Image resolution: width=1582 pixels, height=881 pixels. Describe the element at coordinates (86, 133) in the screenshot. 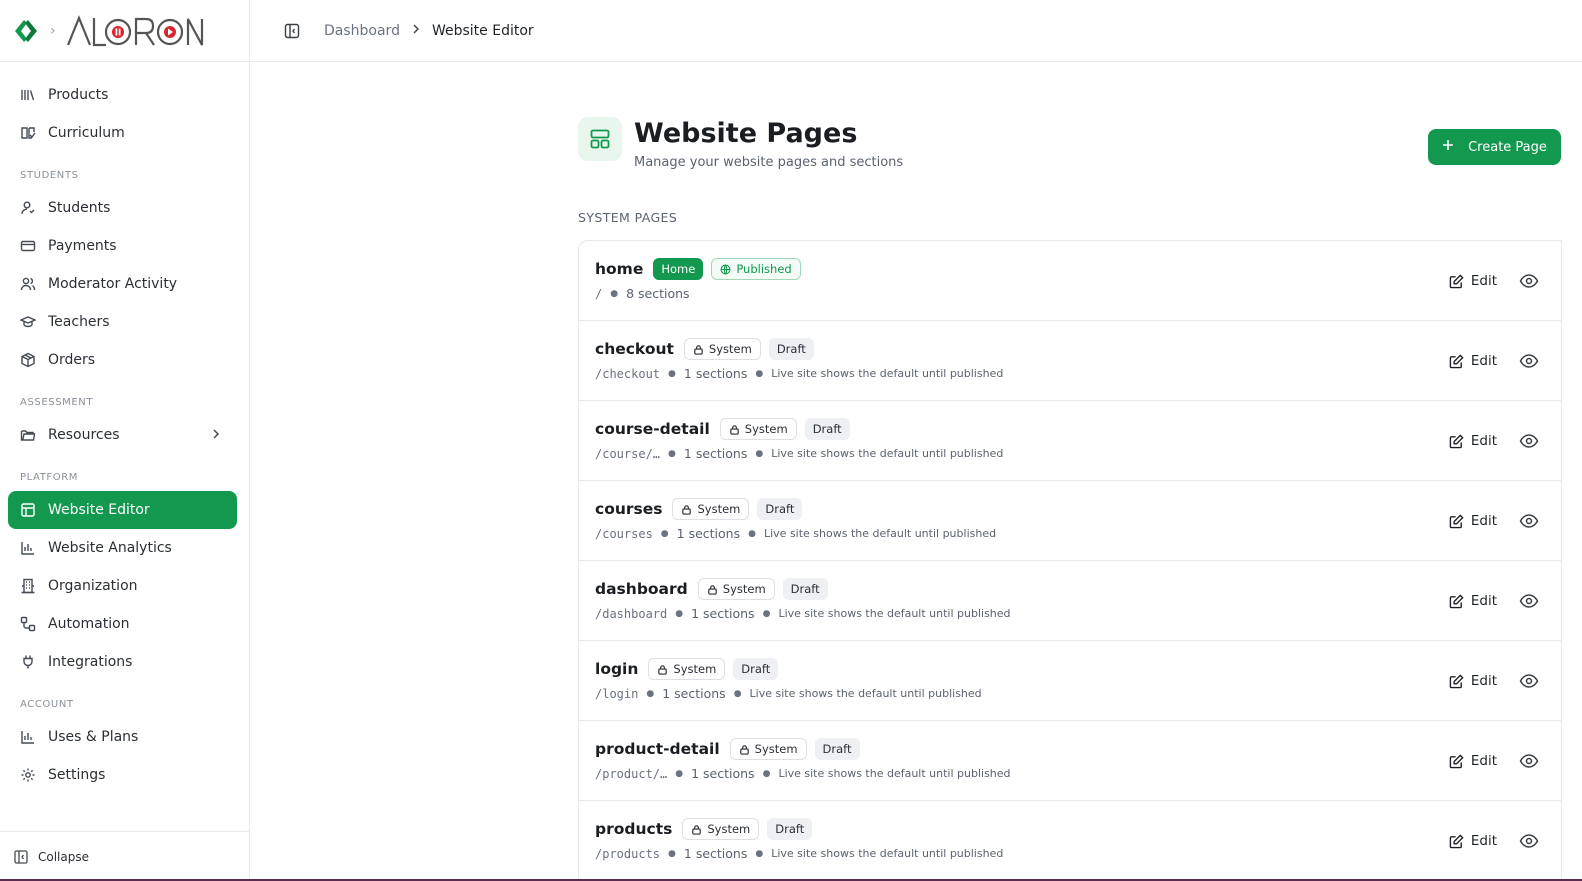

I see `sidebar-item-label: Curriculum` at that location.